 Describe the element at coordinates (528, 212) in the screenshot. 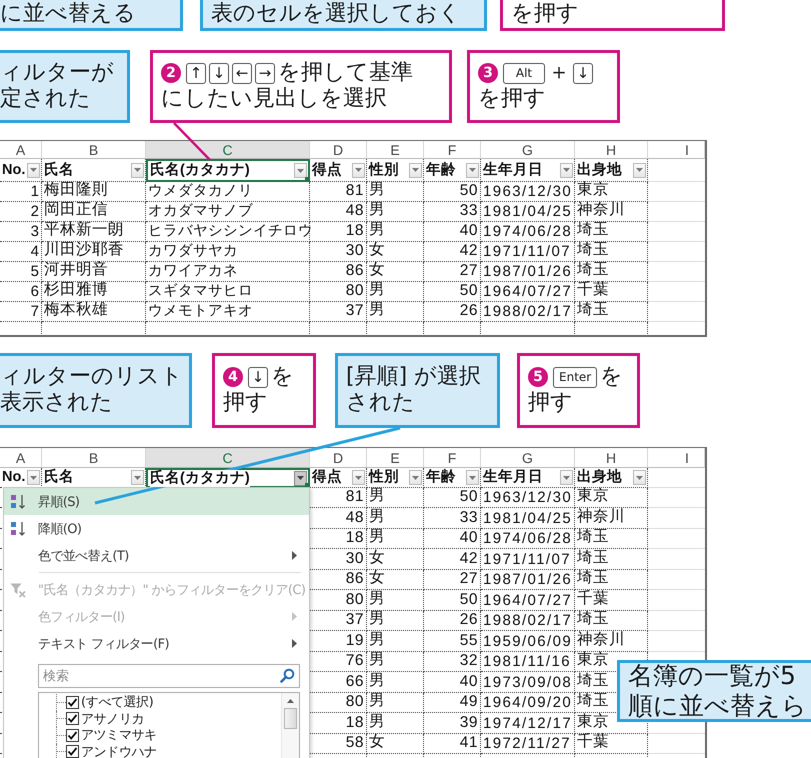

I see `table-cell: 1981/04/25` at that location.